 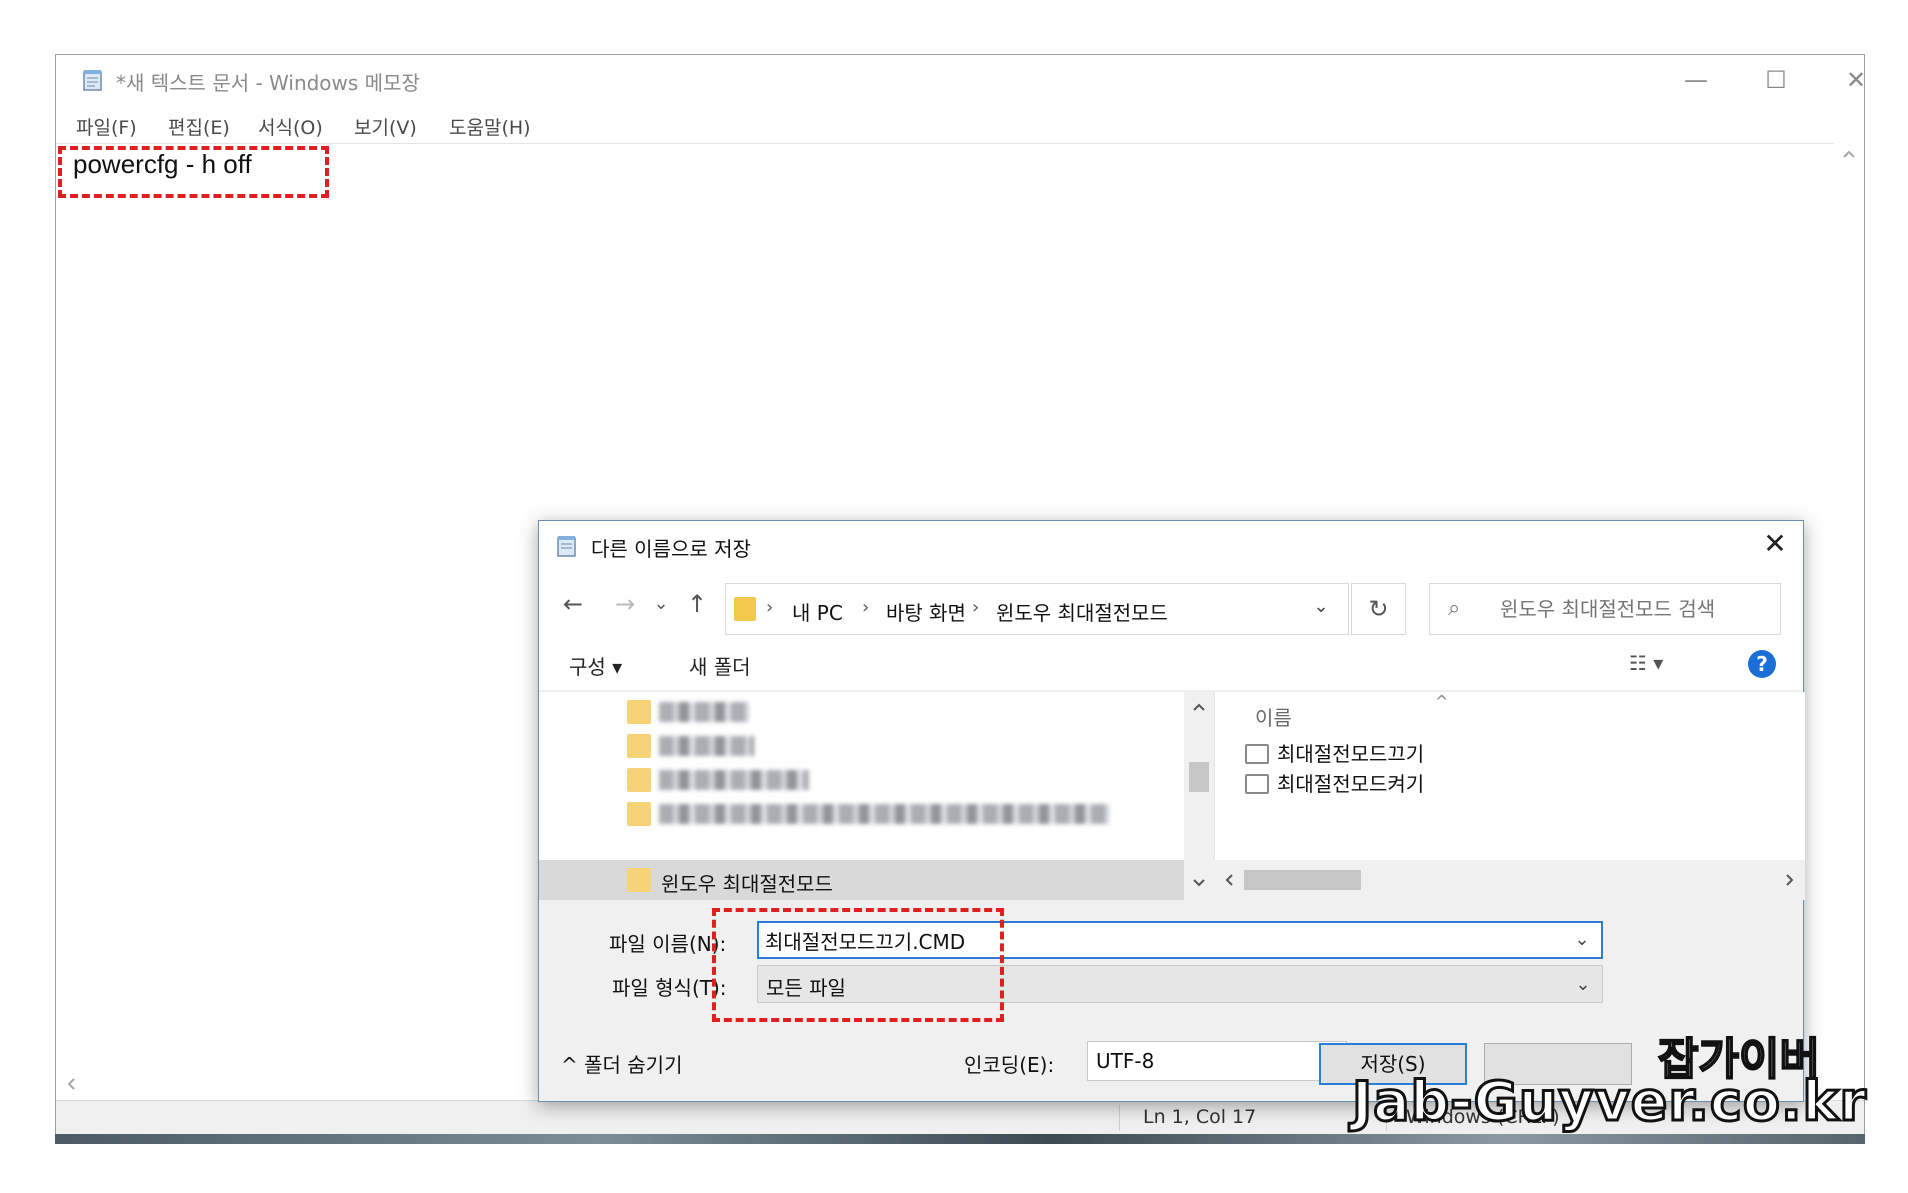 I want to click on up-arrow-icon: ↑, so click(x=697, y=604).